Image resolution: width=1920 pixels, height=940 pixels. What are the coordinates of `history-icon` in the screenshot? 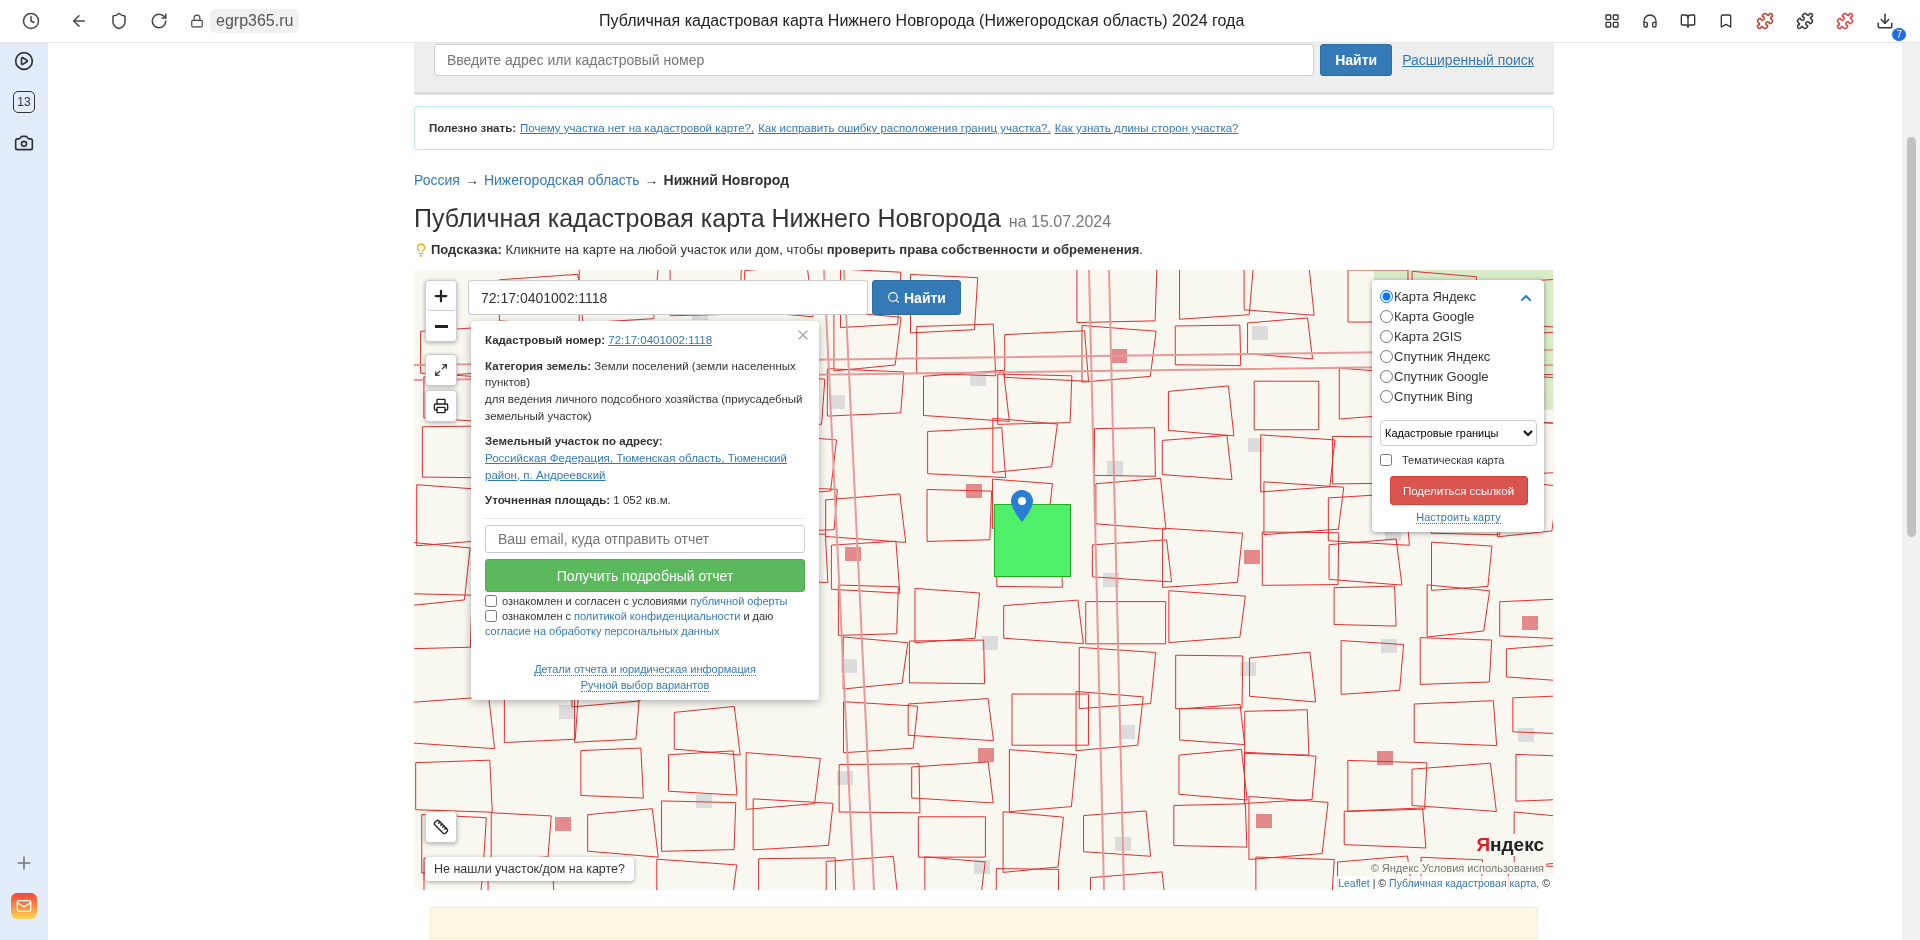 It's located at (31, 21).